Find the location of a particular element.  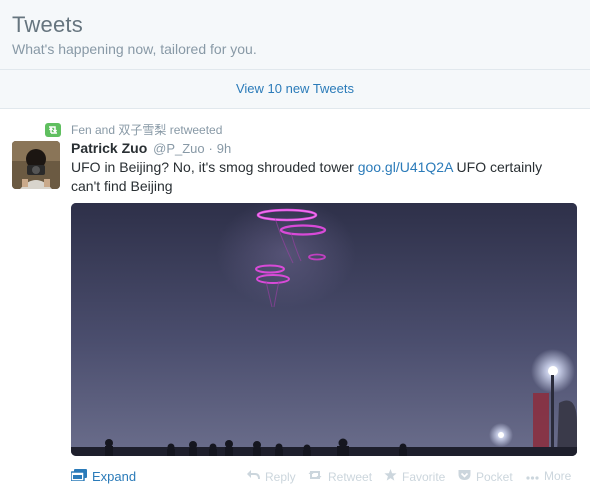

page-title: Tweets is located at coordinates (47, 24).